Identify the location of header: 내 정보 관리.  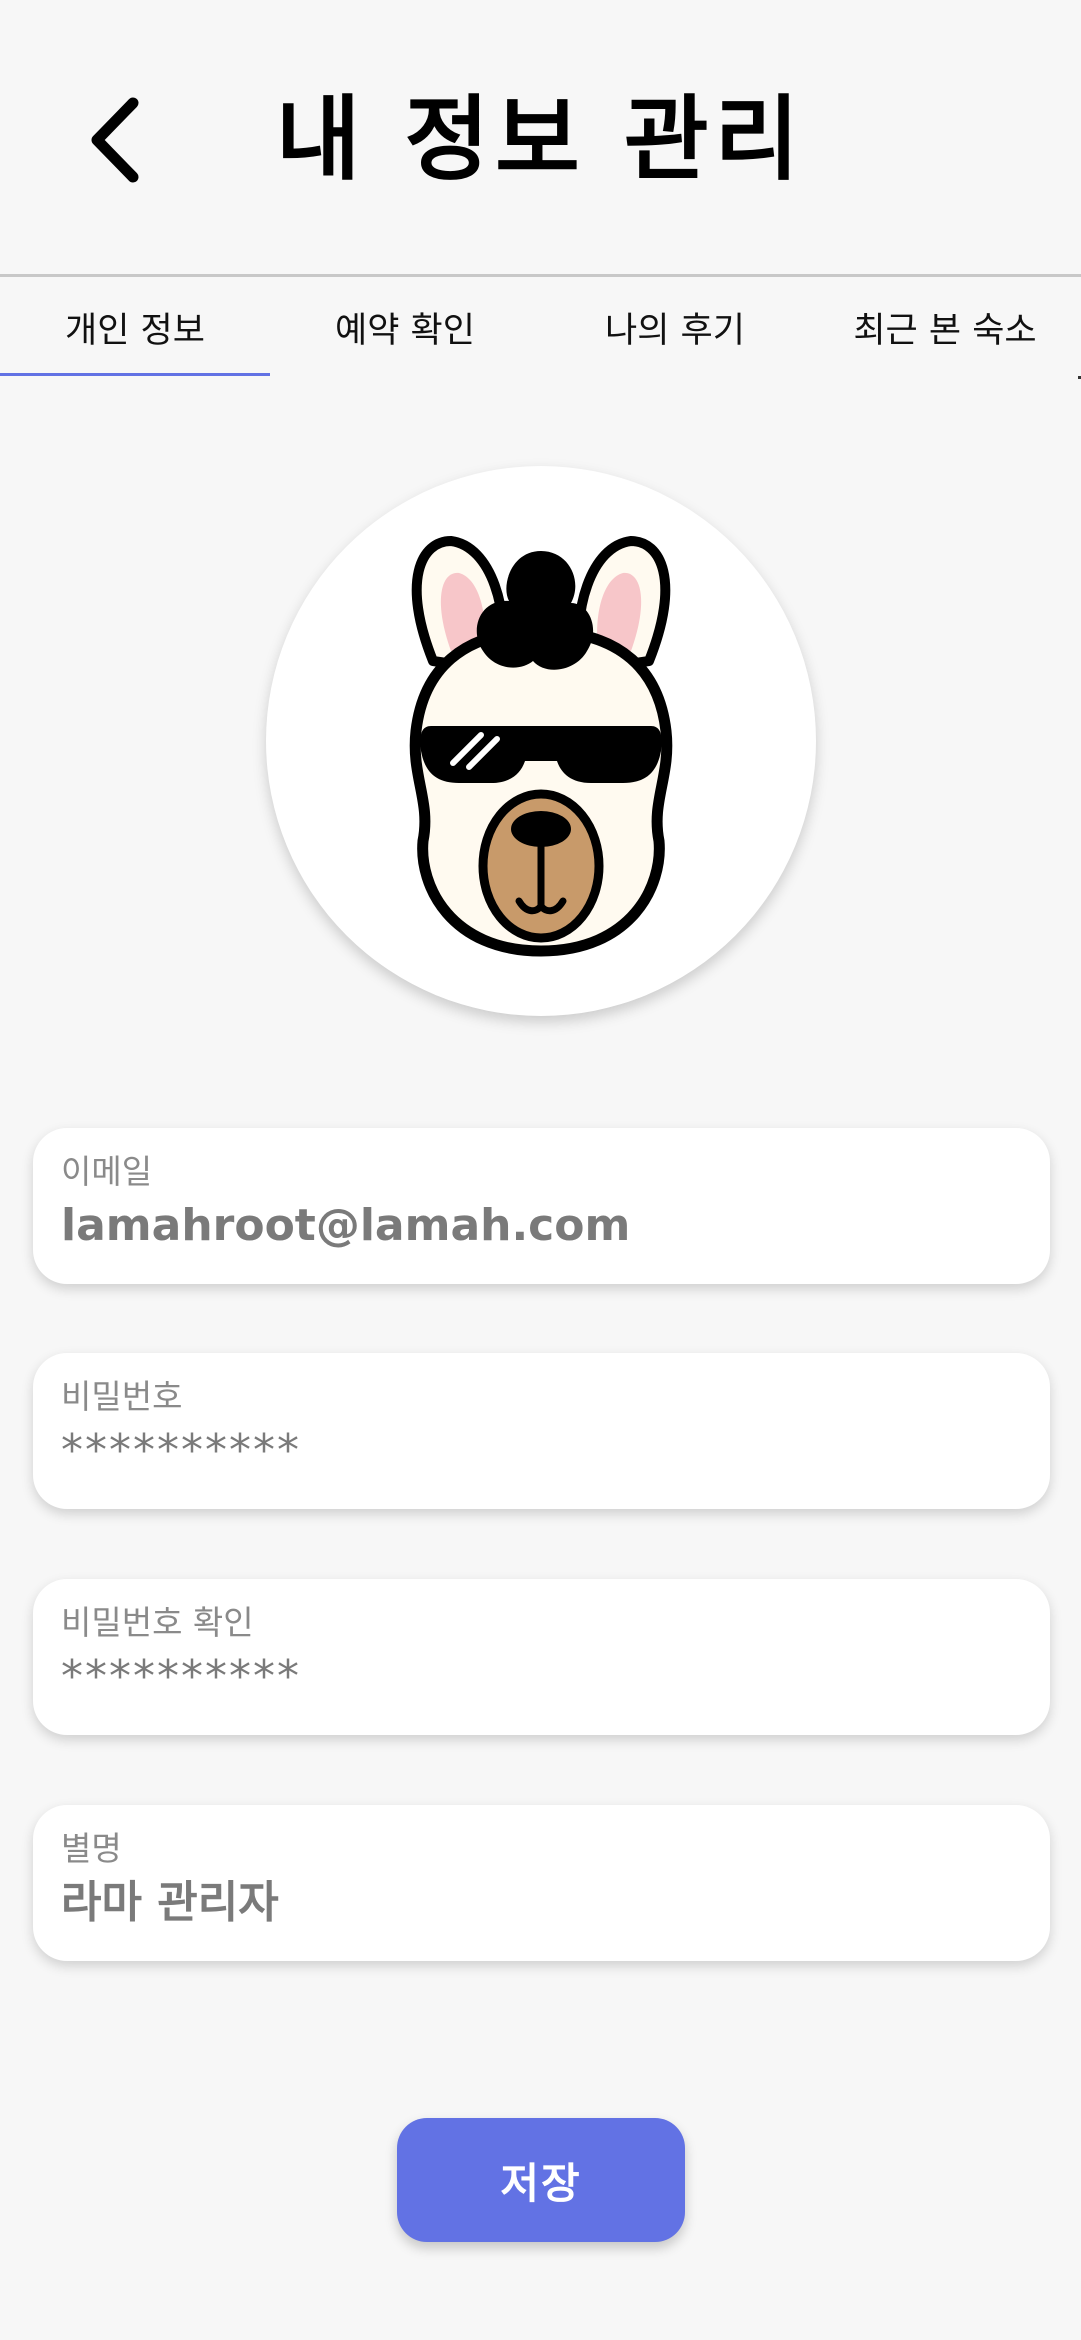
(540, 138).